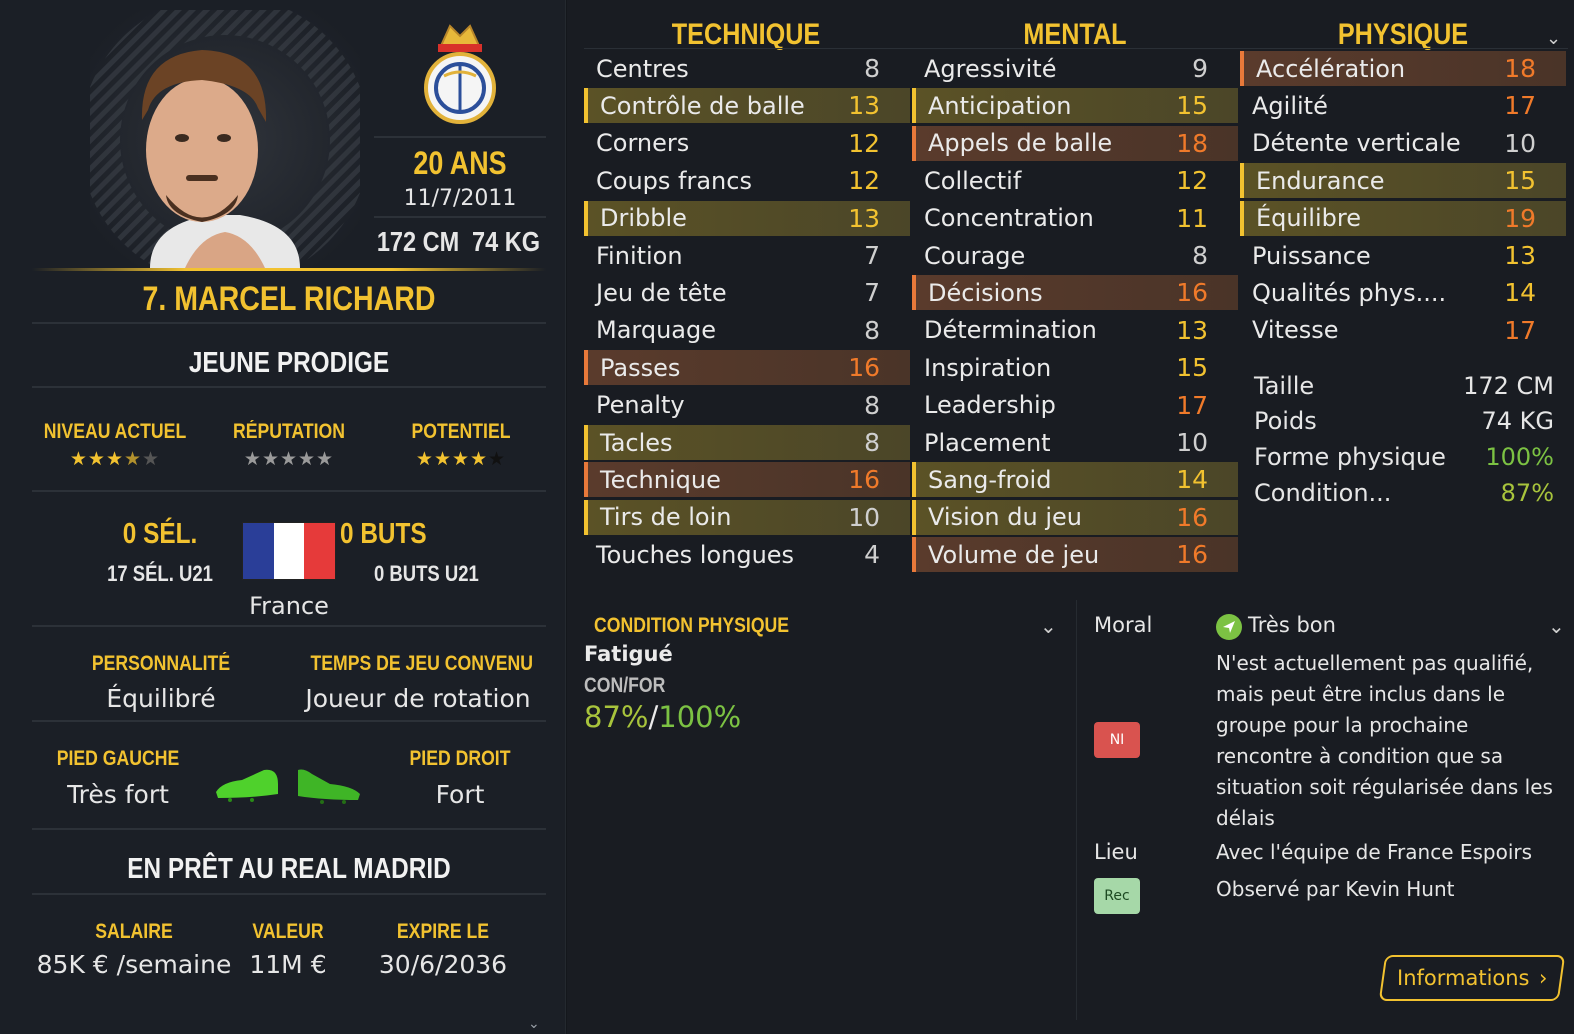 The image size is (1574, 1034). I want to click on attribute-row-physique: Endurance 15, so click(1403, 181).